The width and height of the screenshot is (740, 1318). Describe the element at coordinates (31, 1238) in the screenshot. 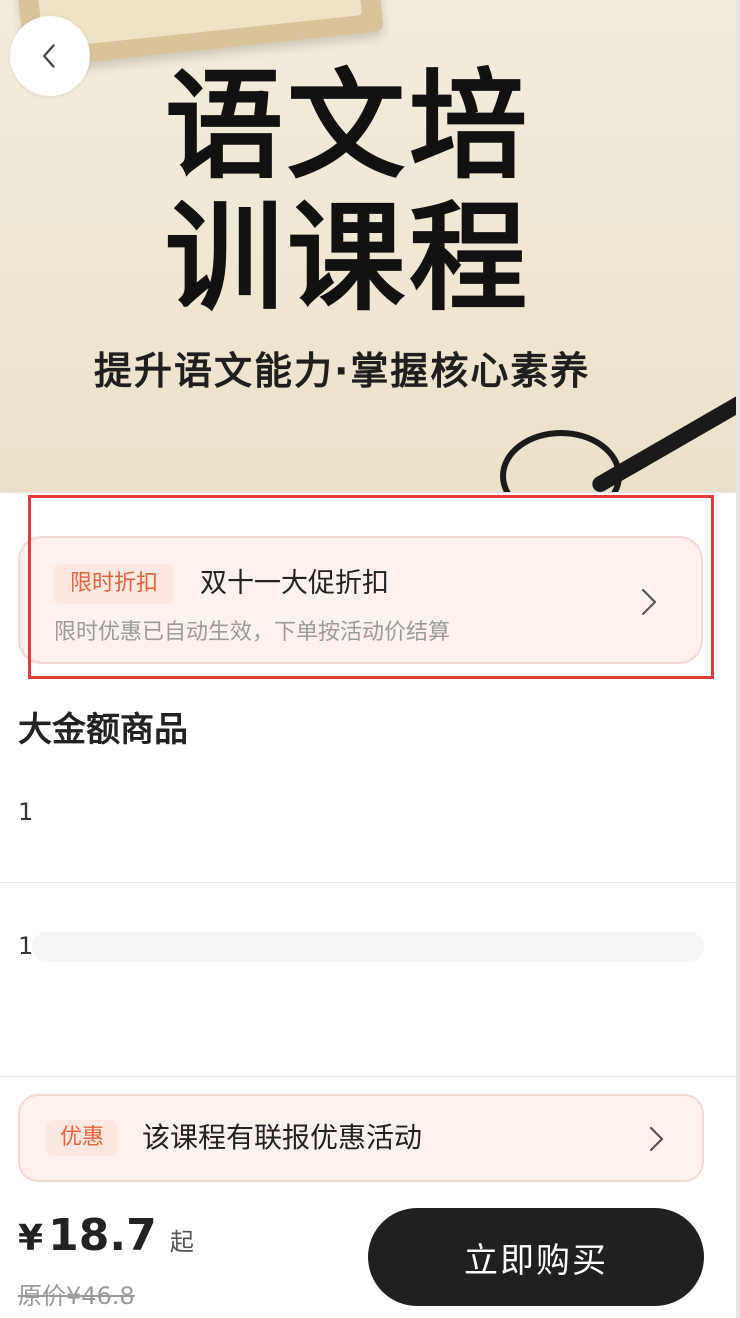

I see `currency-symbol: ¥` at that location.